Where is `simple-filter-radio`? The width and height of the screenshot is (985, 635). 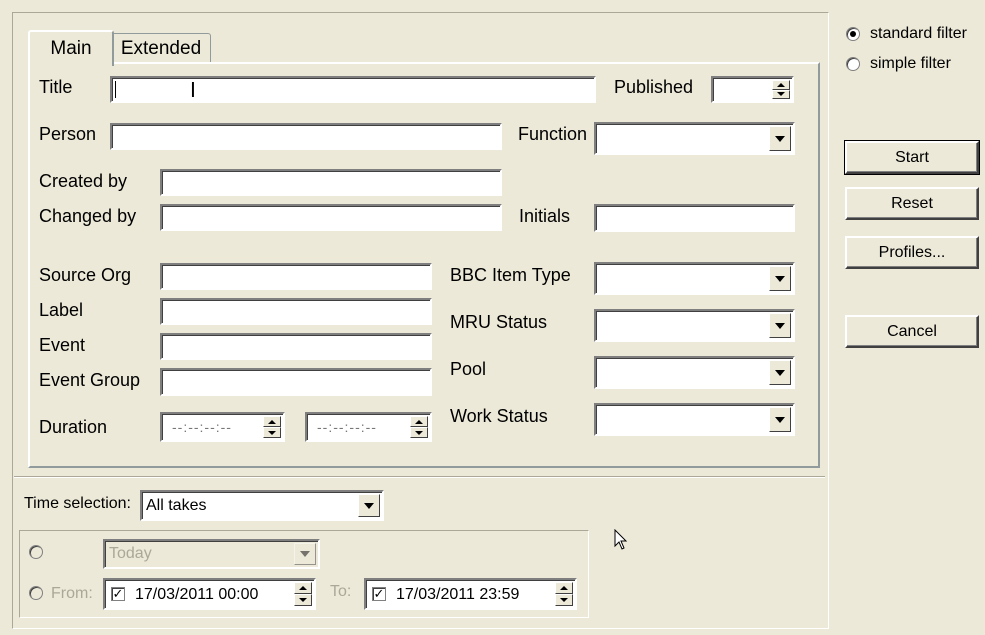 simple-filter-radio is located at coordinates (853, 64).